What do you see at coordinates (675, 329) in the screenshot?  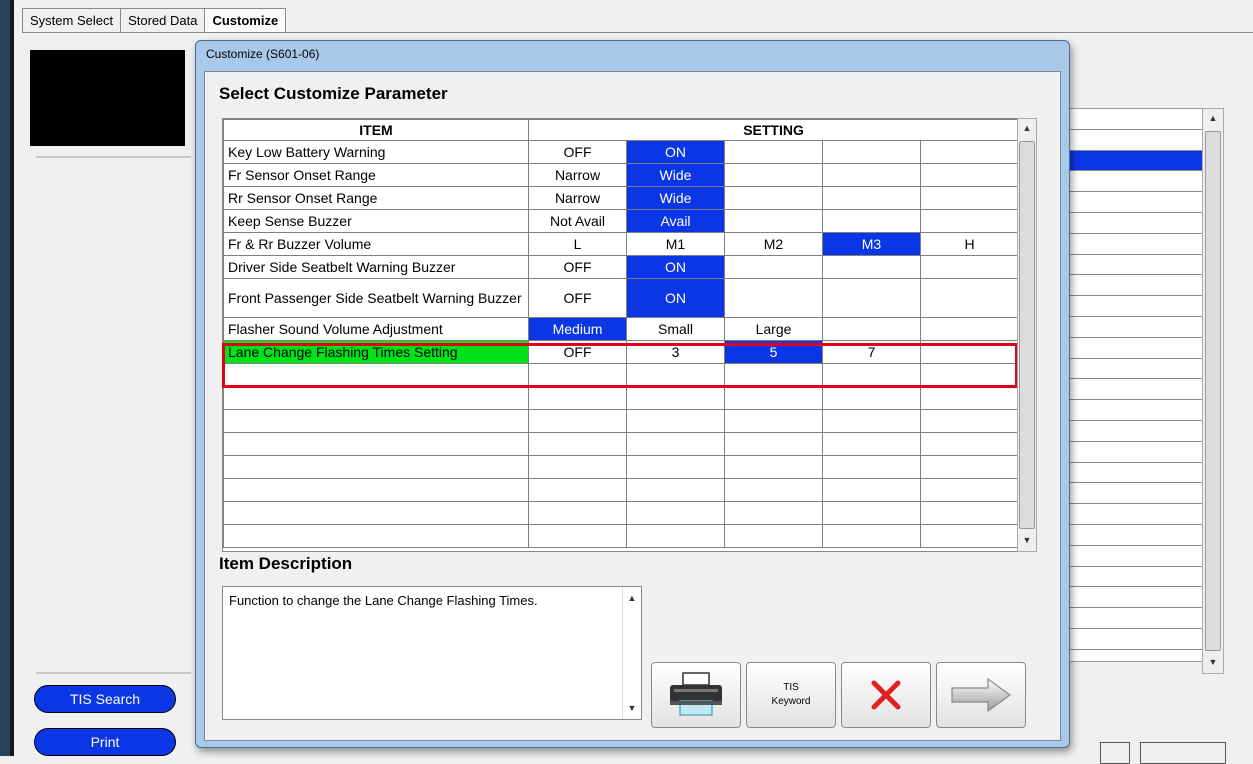 I see `setting-cell: Small` at bounding box center [675, 329].